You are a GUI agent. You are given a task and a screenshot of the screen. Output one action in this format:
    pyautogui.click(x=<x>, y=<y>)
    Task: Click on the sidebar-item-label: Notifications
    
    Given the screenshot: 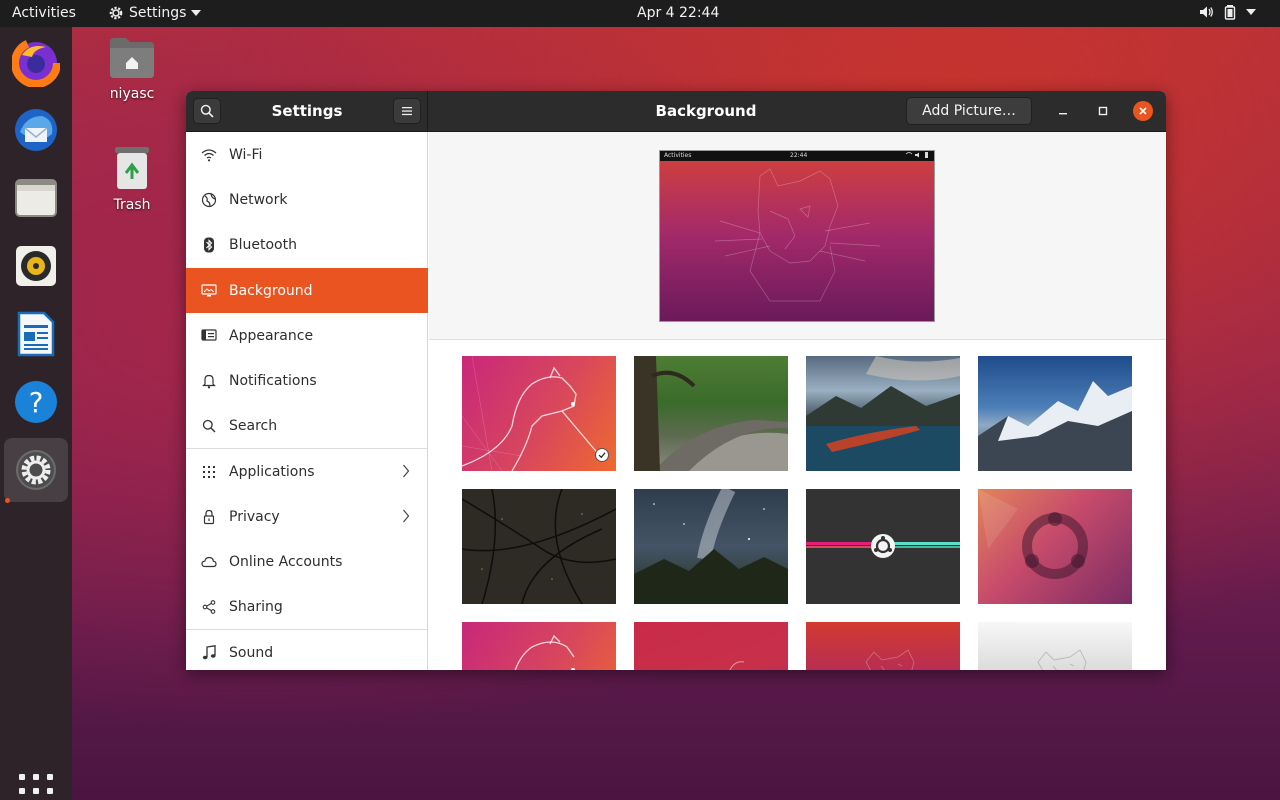 What is the action you would take?
    pyautogui.click(x=273, y=380)
    